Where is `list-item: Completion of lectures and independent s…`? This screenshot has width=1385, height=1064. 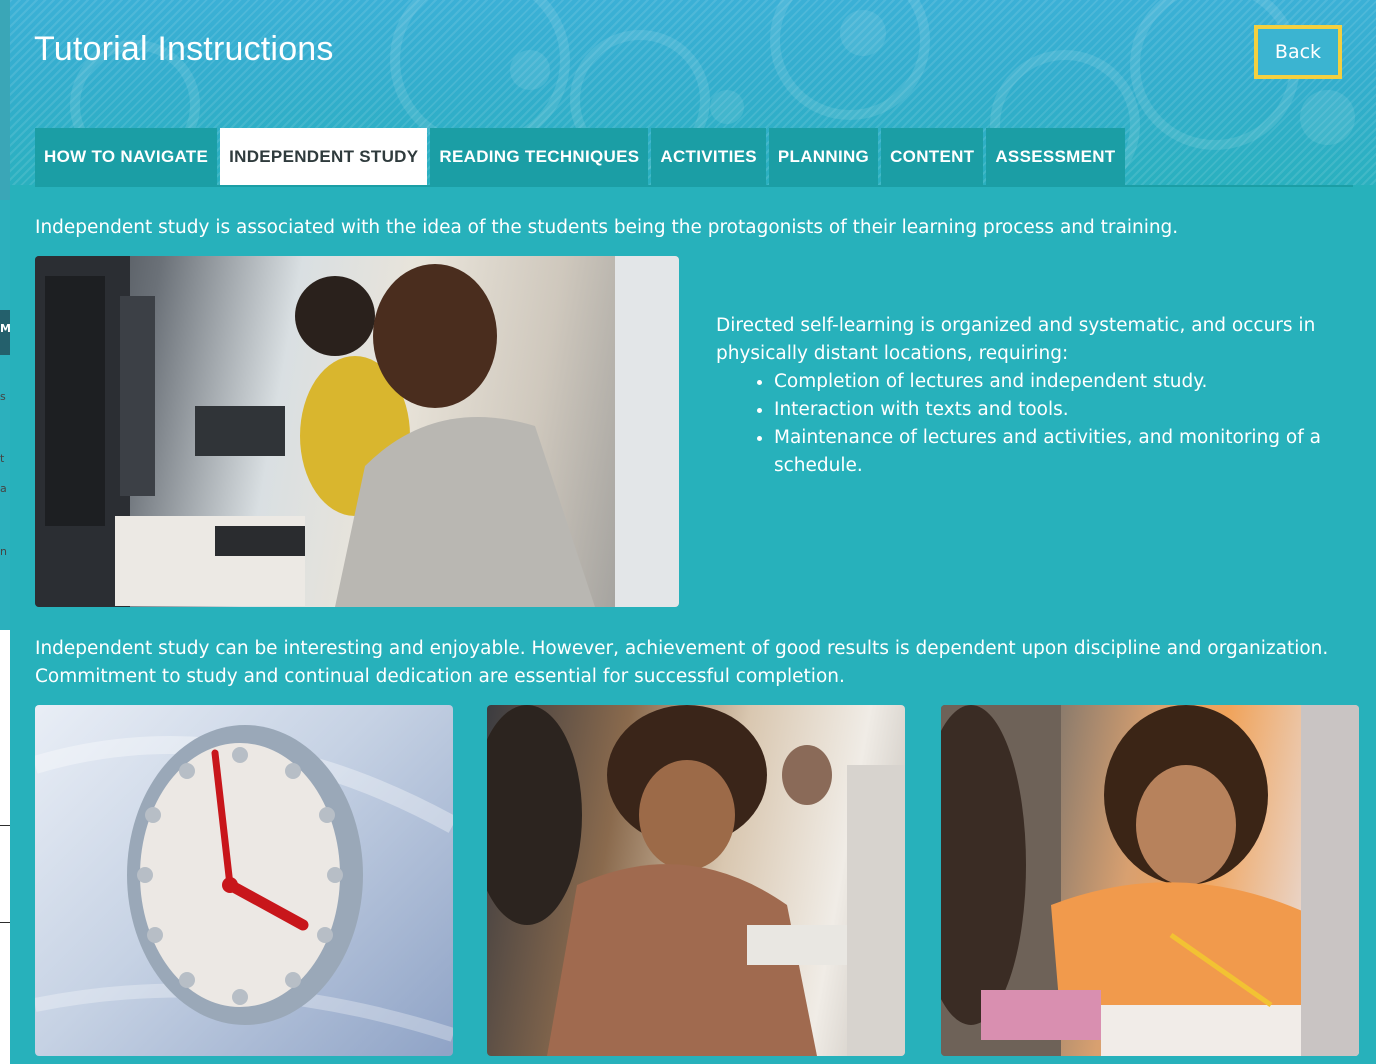 list-item: Completion of lectures and independent s… is located at coordinates (1067, 382).